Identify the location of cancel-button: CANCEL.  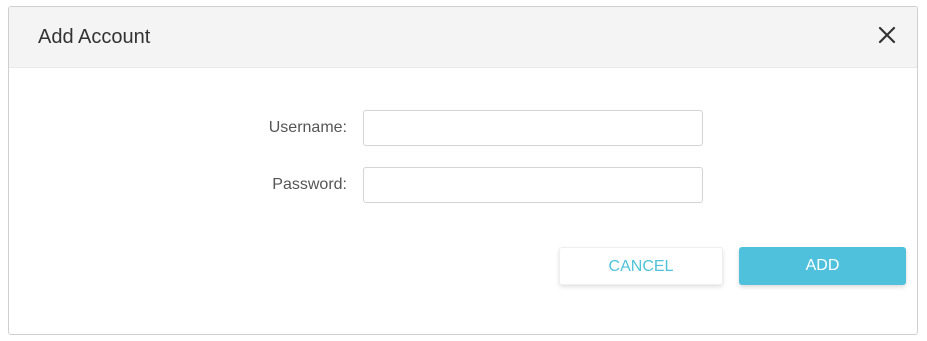
(641, 266).